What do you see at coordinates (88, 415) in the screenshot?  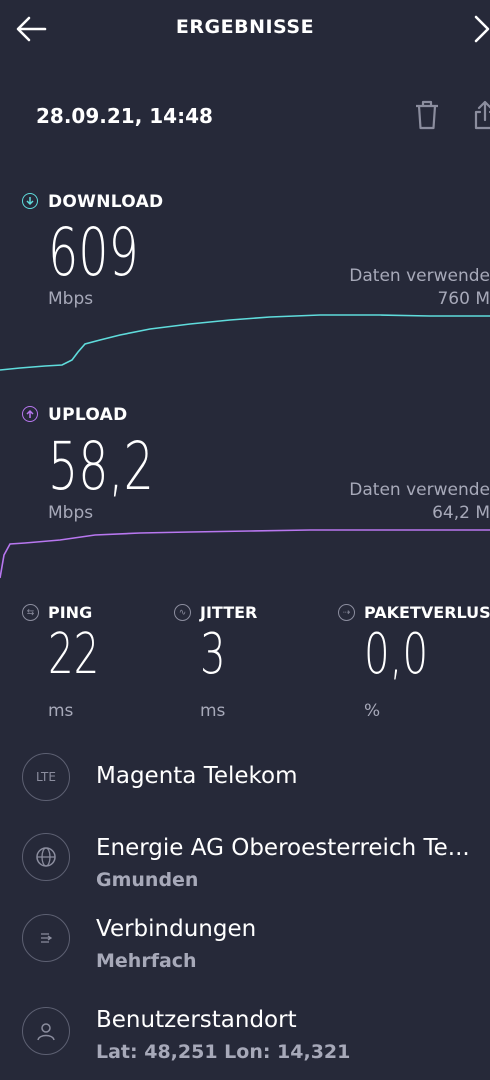 I see `upload-label: UPLOAD` at bounding box center [88, 415].